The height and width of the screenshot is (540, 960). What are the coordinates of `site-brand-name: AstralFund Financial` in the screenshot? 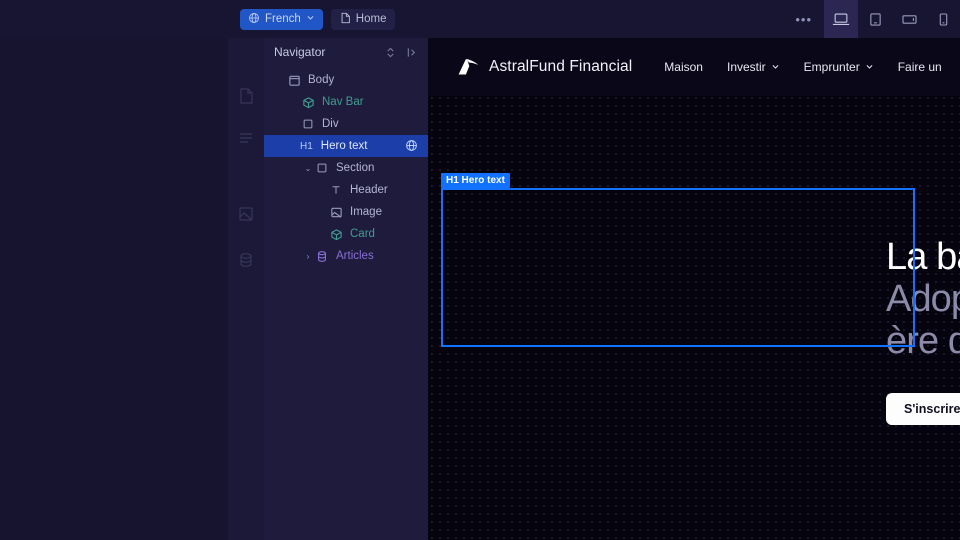 It's located at (561, 66).